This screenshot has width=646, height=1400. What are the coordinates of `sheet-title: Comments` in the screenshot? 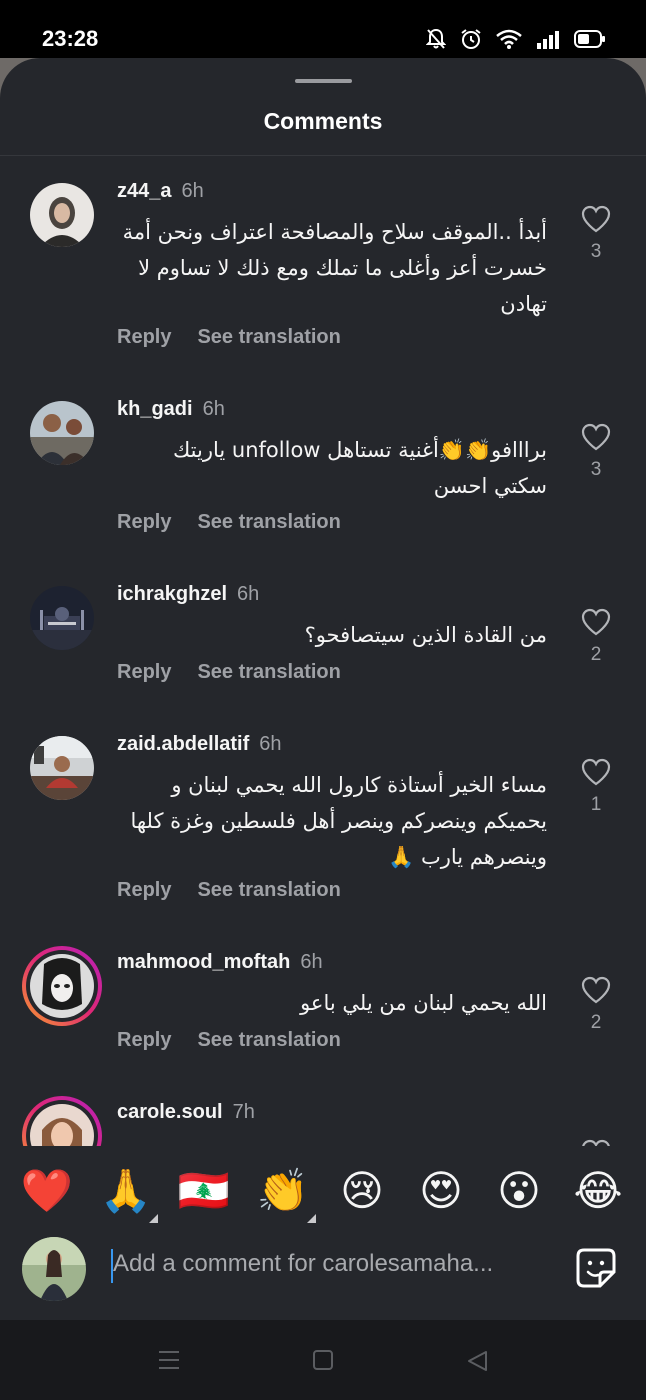 It's located at (323, 121).